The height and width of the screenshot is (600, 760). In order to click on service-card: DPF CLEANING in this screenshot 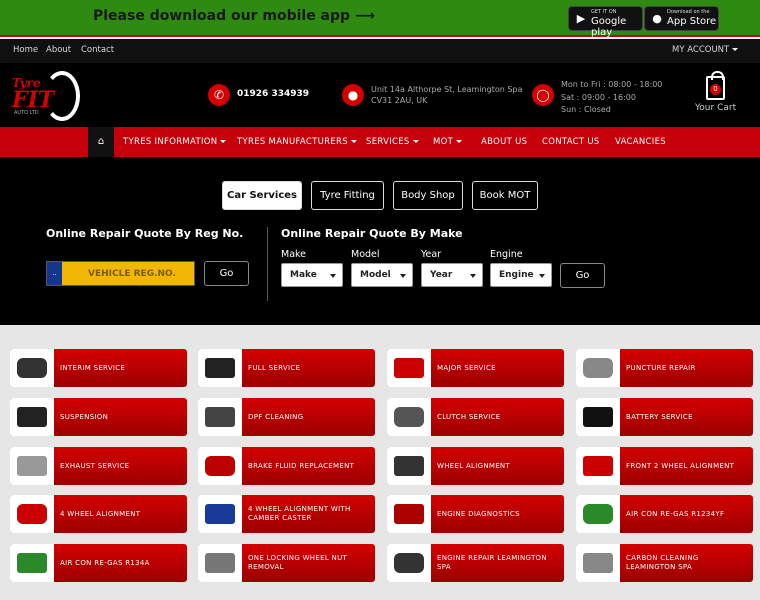, I will do `click(286, 417)`.